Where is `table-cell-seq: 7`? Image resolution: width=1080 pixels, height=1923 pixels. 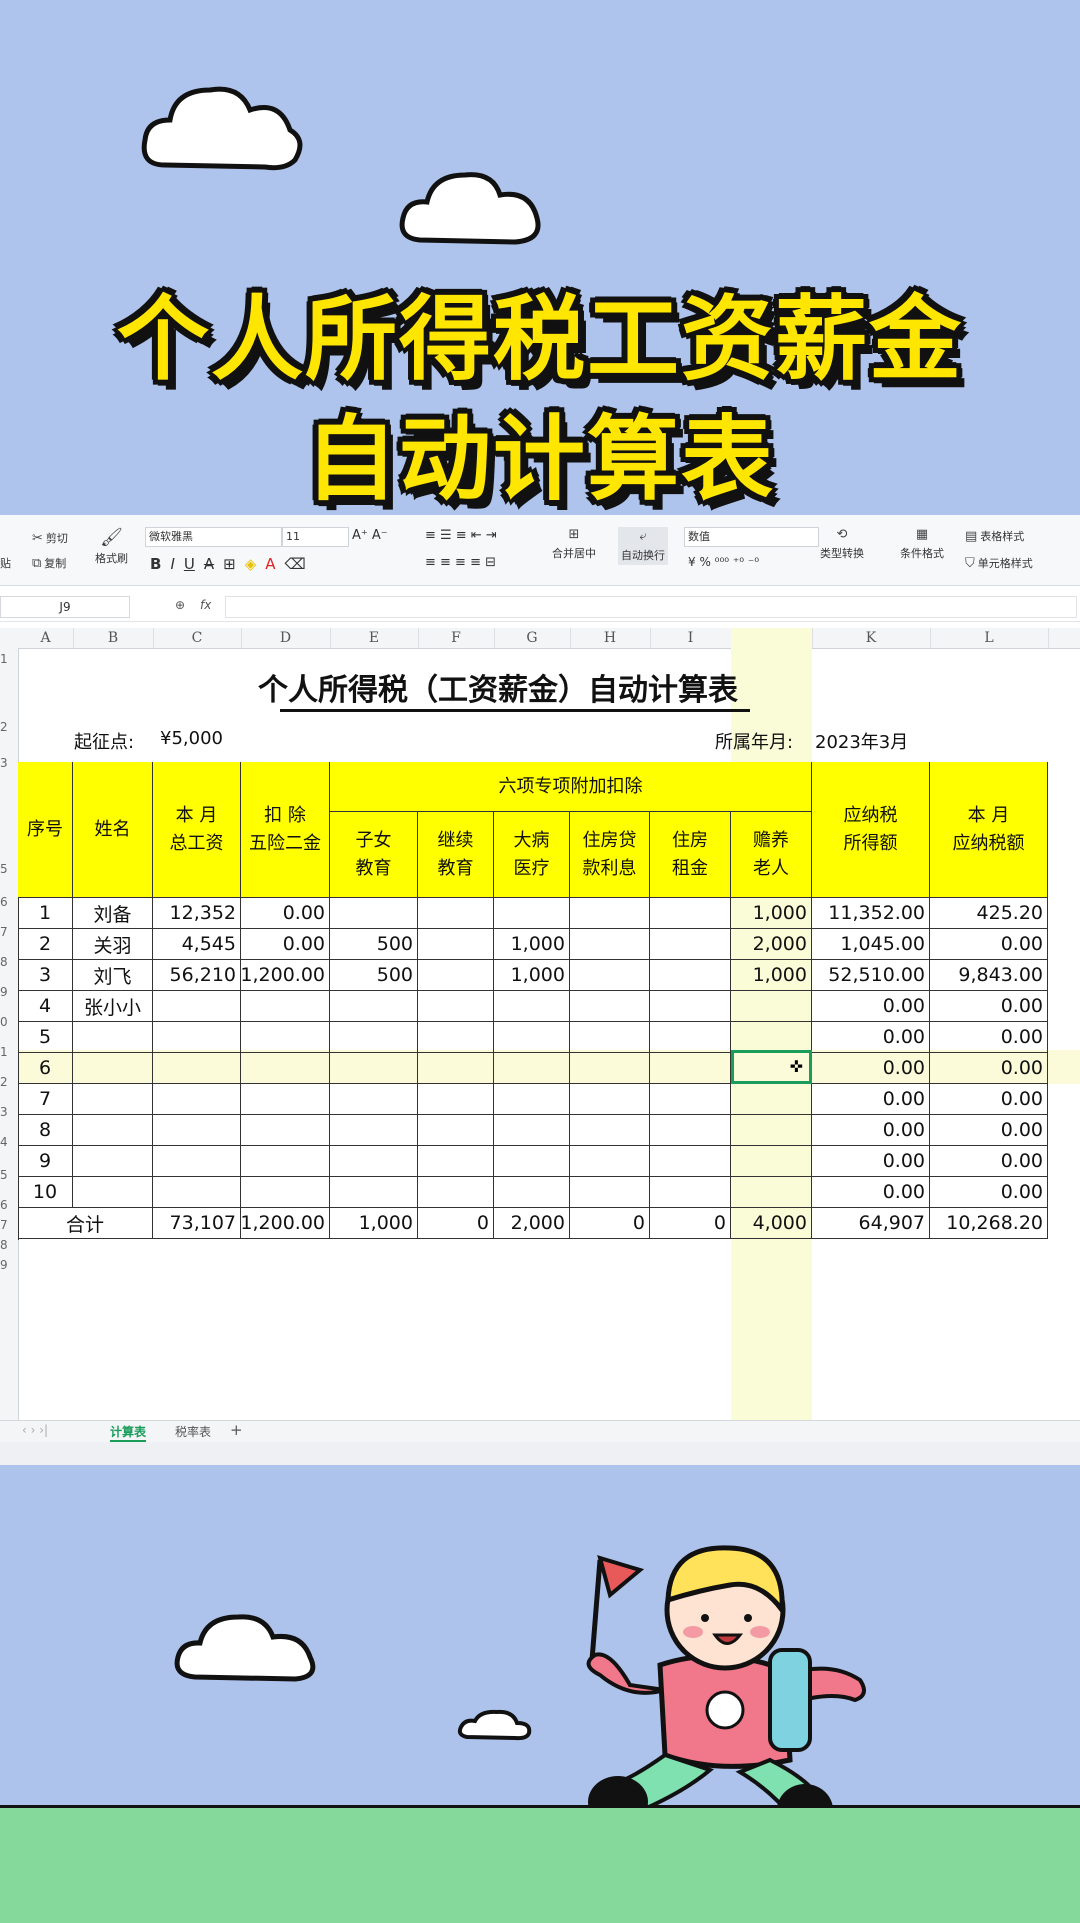
table-cell-seq: 7 is located at coordinates (45, 1099).